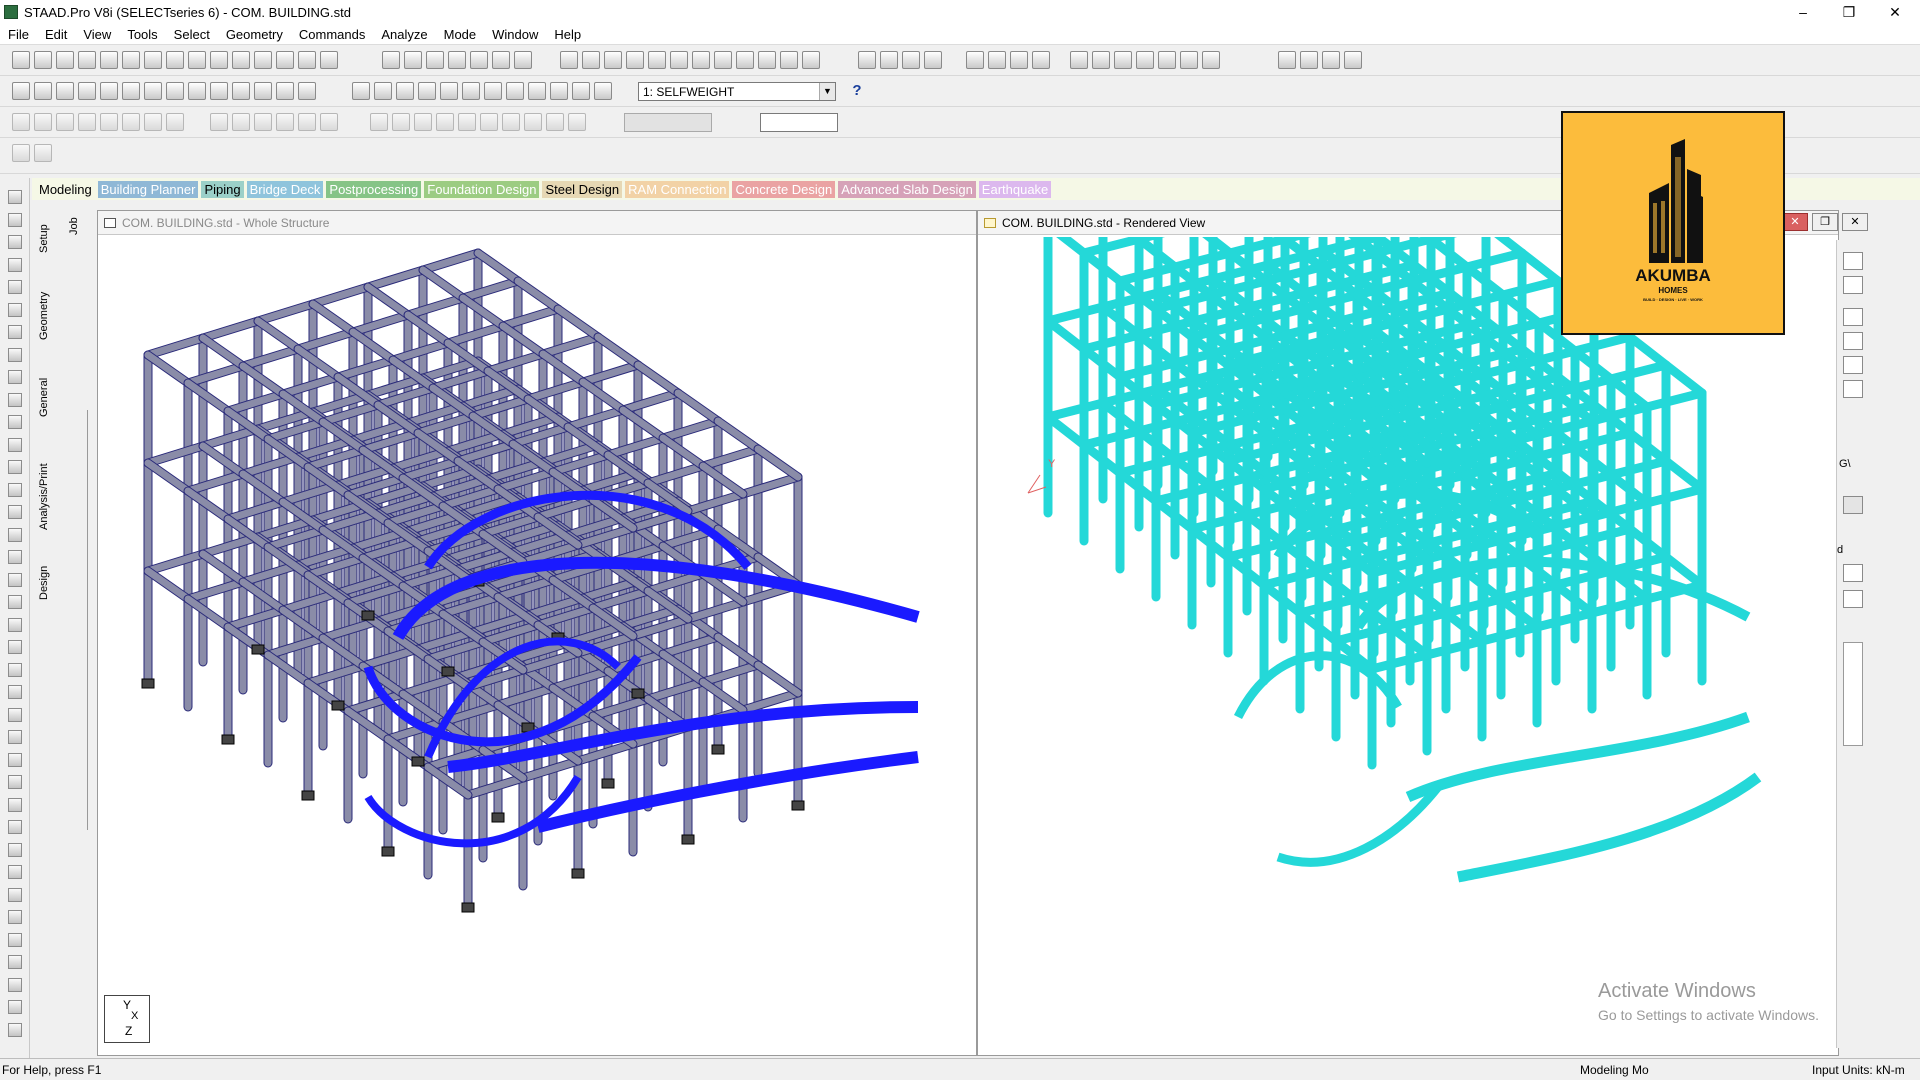 This screenshot has height=1080, width=1920. What do you see at coordinates (222, 189) in the screenshot?
I see `tab-piping: Piping` at bounding box center [222, 189].